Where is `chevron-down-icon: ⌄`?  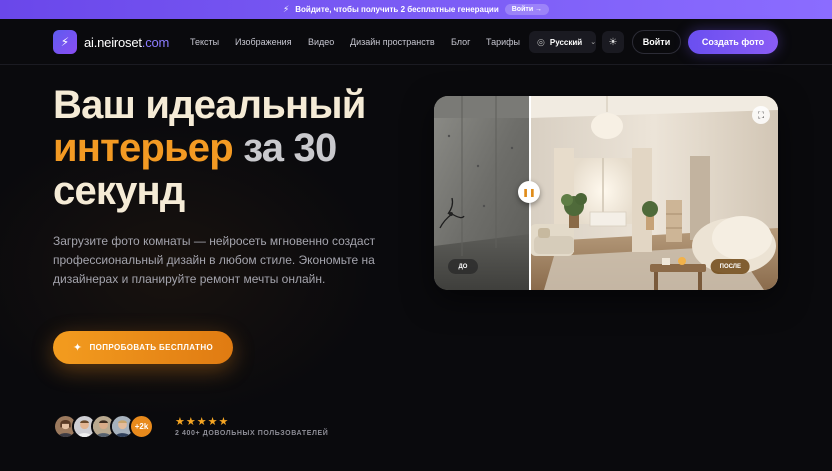
chevron-down-icon: ⌄ is located at coordinates (593, 42).